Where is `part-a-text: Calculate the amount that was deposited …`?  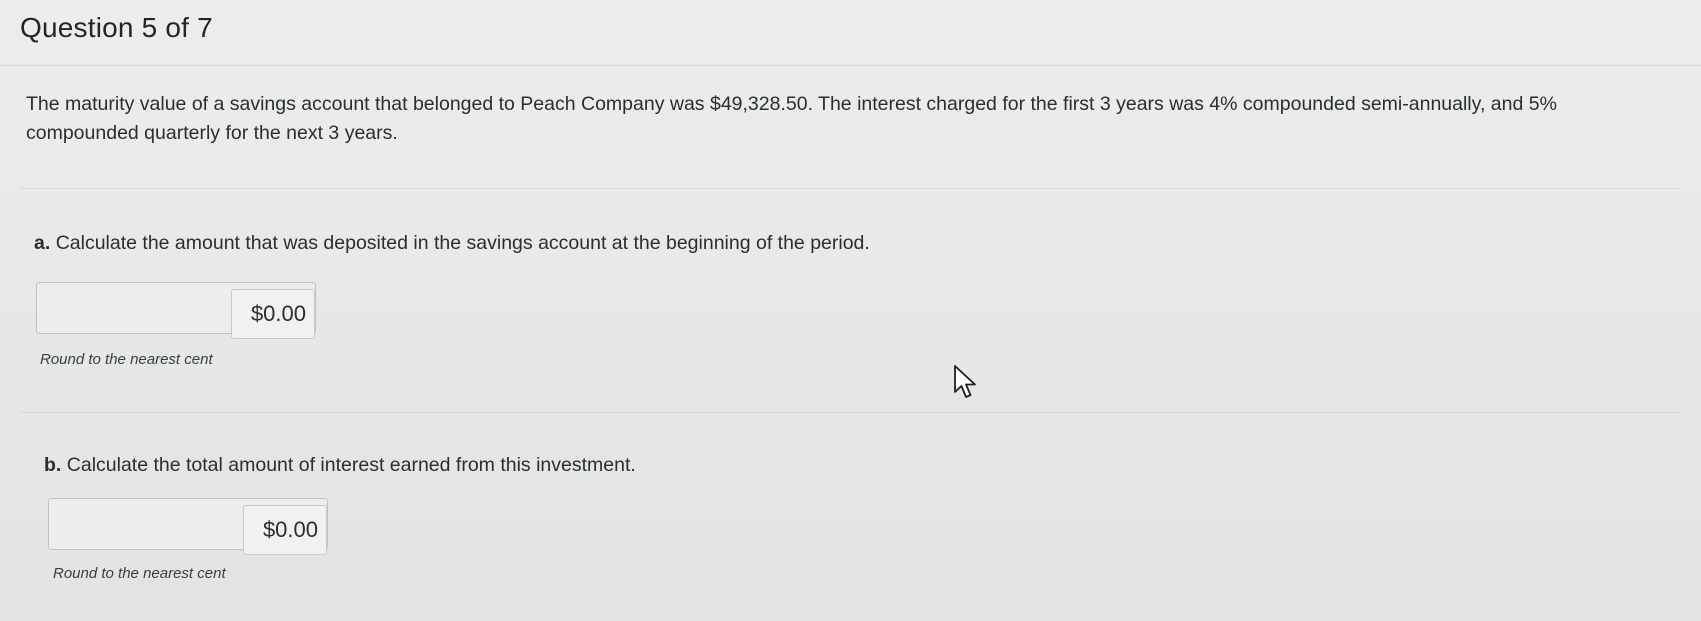
part-a-text: Calculate the amount that was deposited … is located at coordinates (462, 243).